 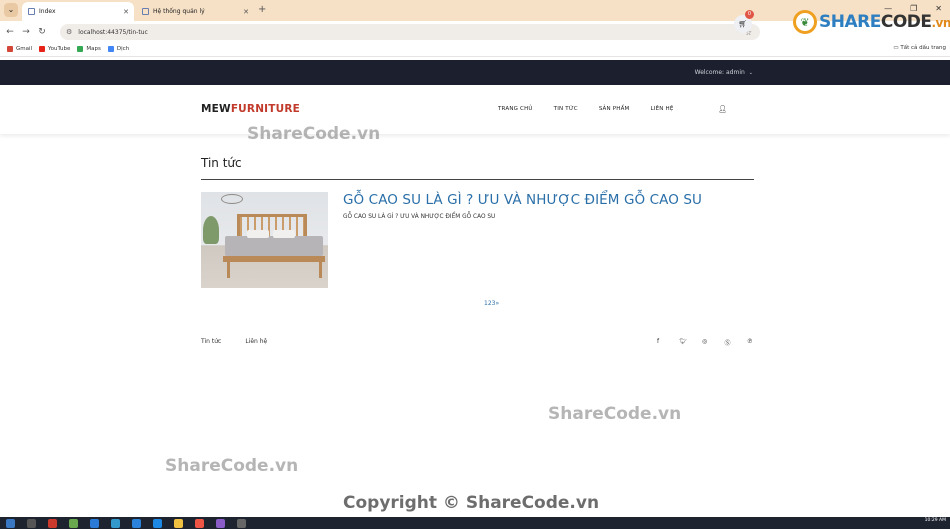 I want to click on twitter-icon: 🐦︎, so click(x=691, y=342).